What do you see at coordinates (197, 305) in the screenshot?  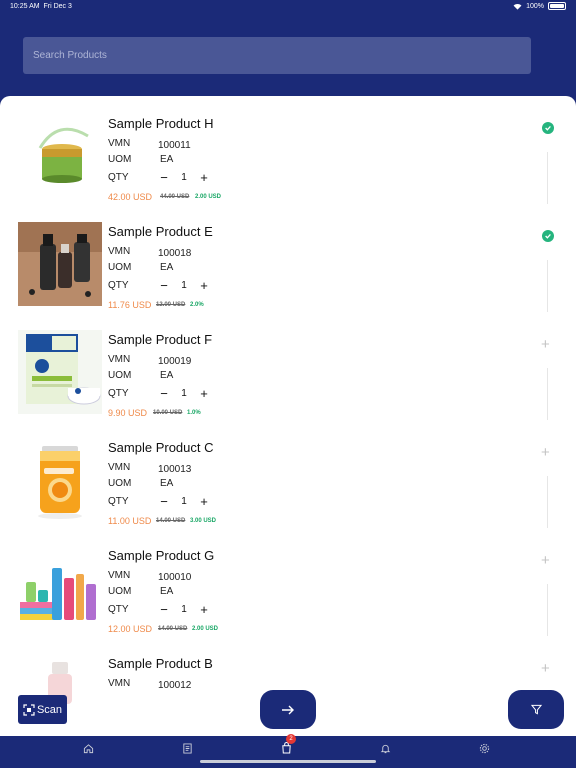 I see `discount: 2.0%` at bounding box center [197, 305].